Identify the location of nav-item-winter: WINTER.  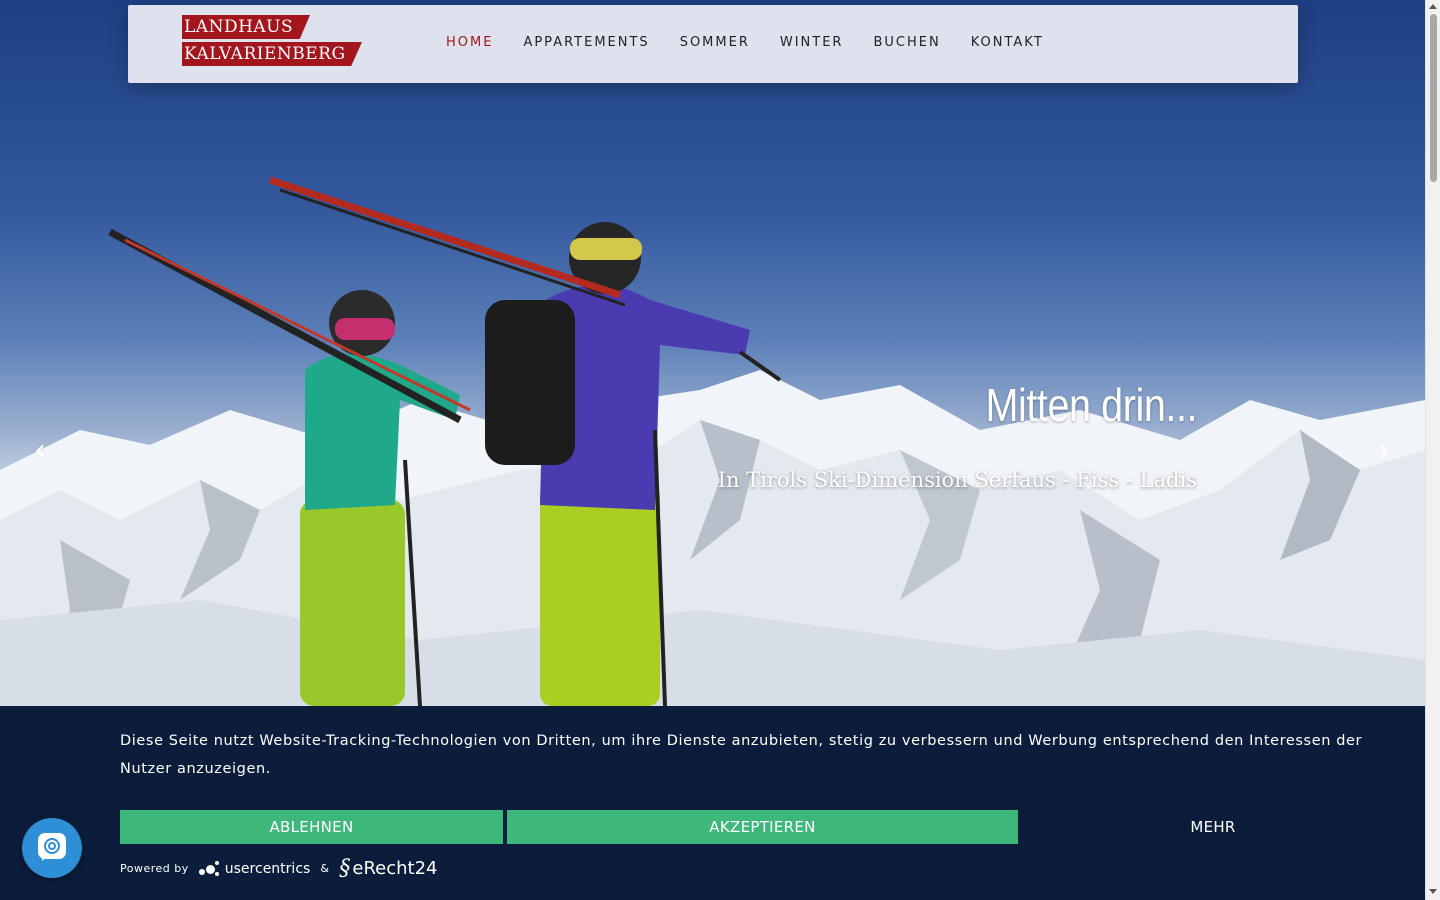
(812, 42).